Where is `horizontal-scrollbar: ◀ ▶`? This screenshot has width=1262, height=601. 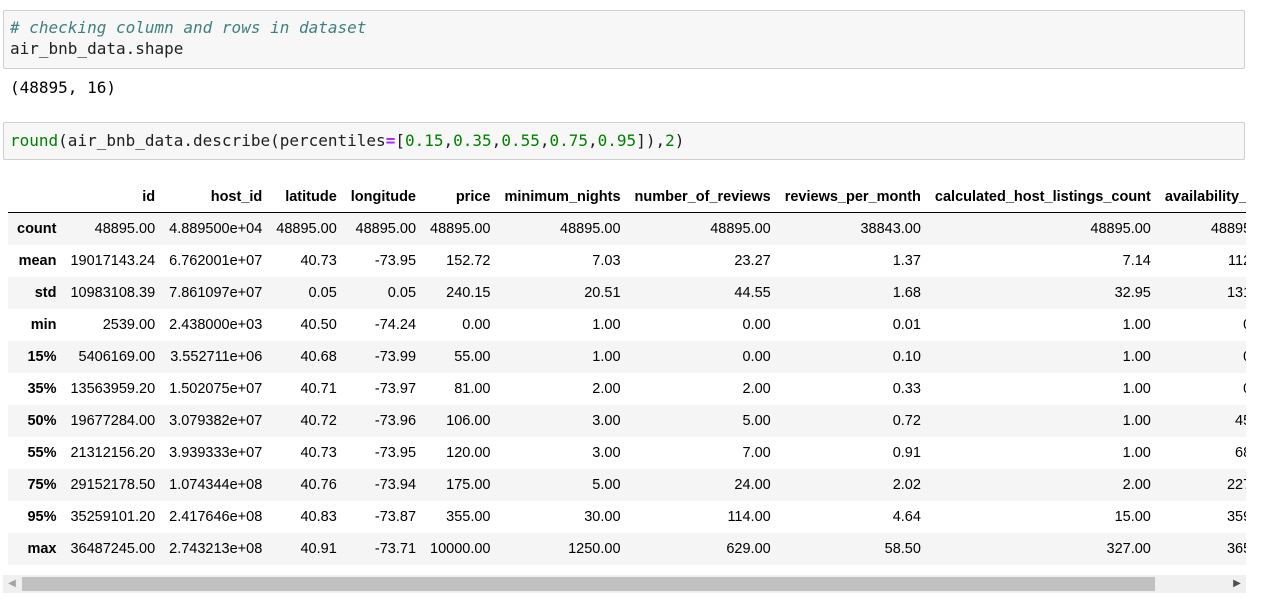 horizontal-scrollbar: ◀ ▶ is located at coordinates (624, 584).